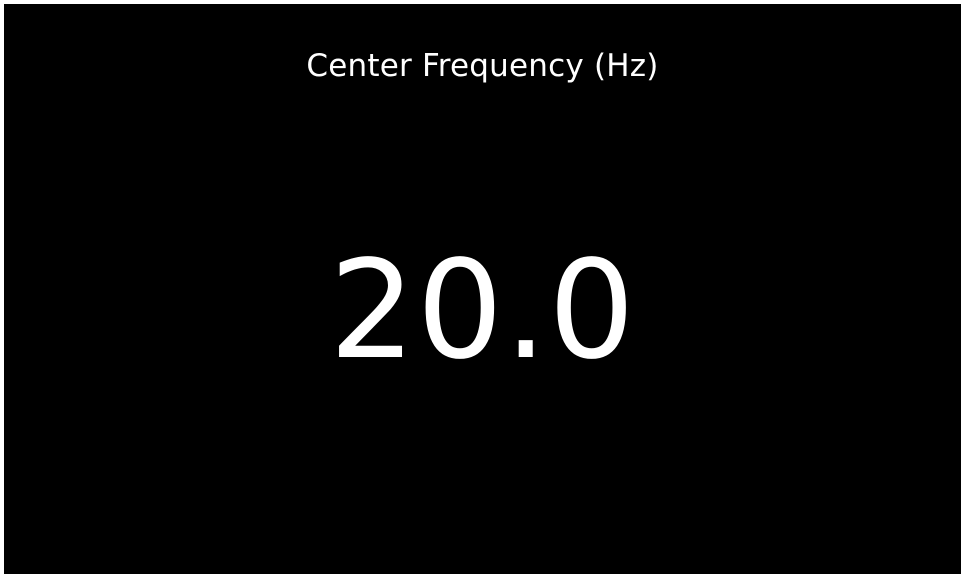  What do you see at coordinates (482, 66) in the screenshot?
I see `parameter-label: Center Frequency (Hz)` at bounding box center [482, 66].